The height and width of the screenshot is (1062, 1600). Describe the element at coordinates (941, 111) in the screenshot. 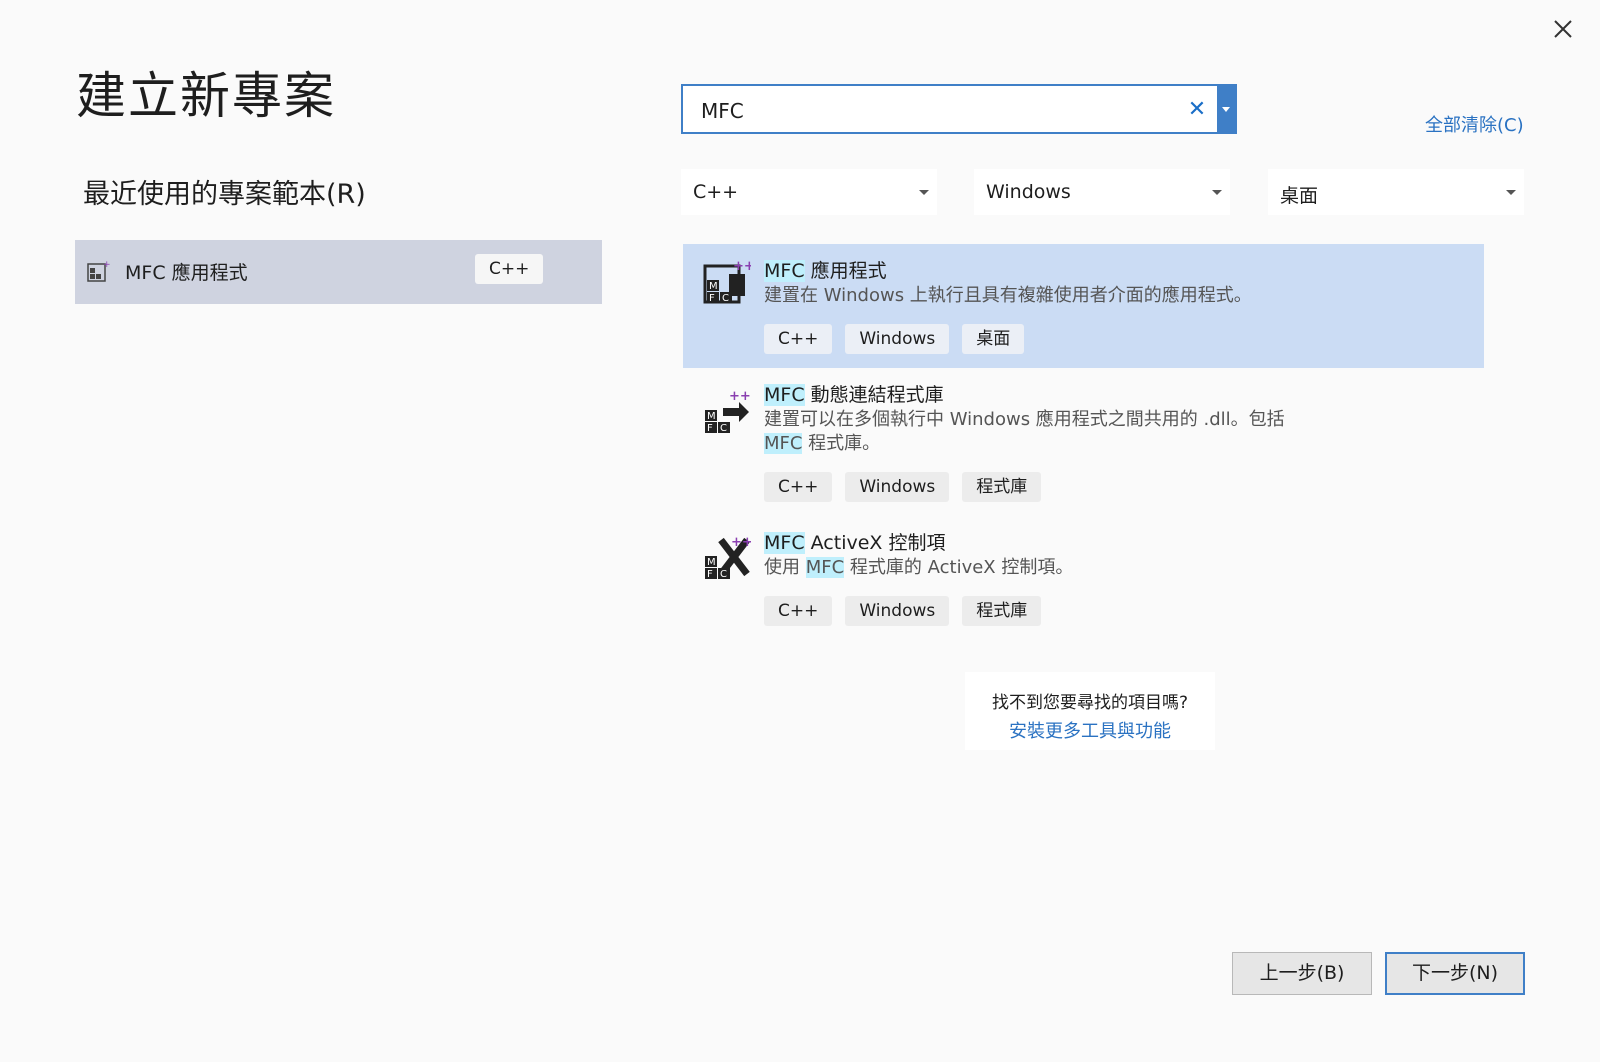

I see `search-input` at that location.